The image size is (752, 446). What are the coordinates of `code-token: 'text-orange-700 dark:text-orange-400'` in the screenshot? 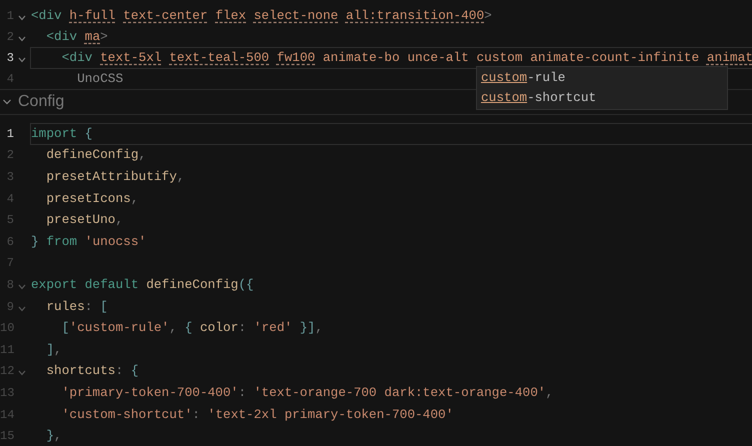 It's located at (400, 392).